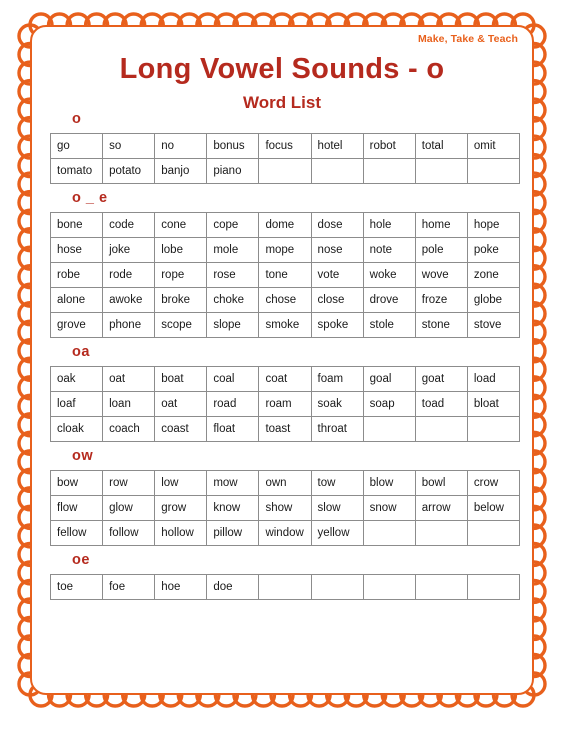  I want to click on word-cell: stove, so click(493, 325).